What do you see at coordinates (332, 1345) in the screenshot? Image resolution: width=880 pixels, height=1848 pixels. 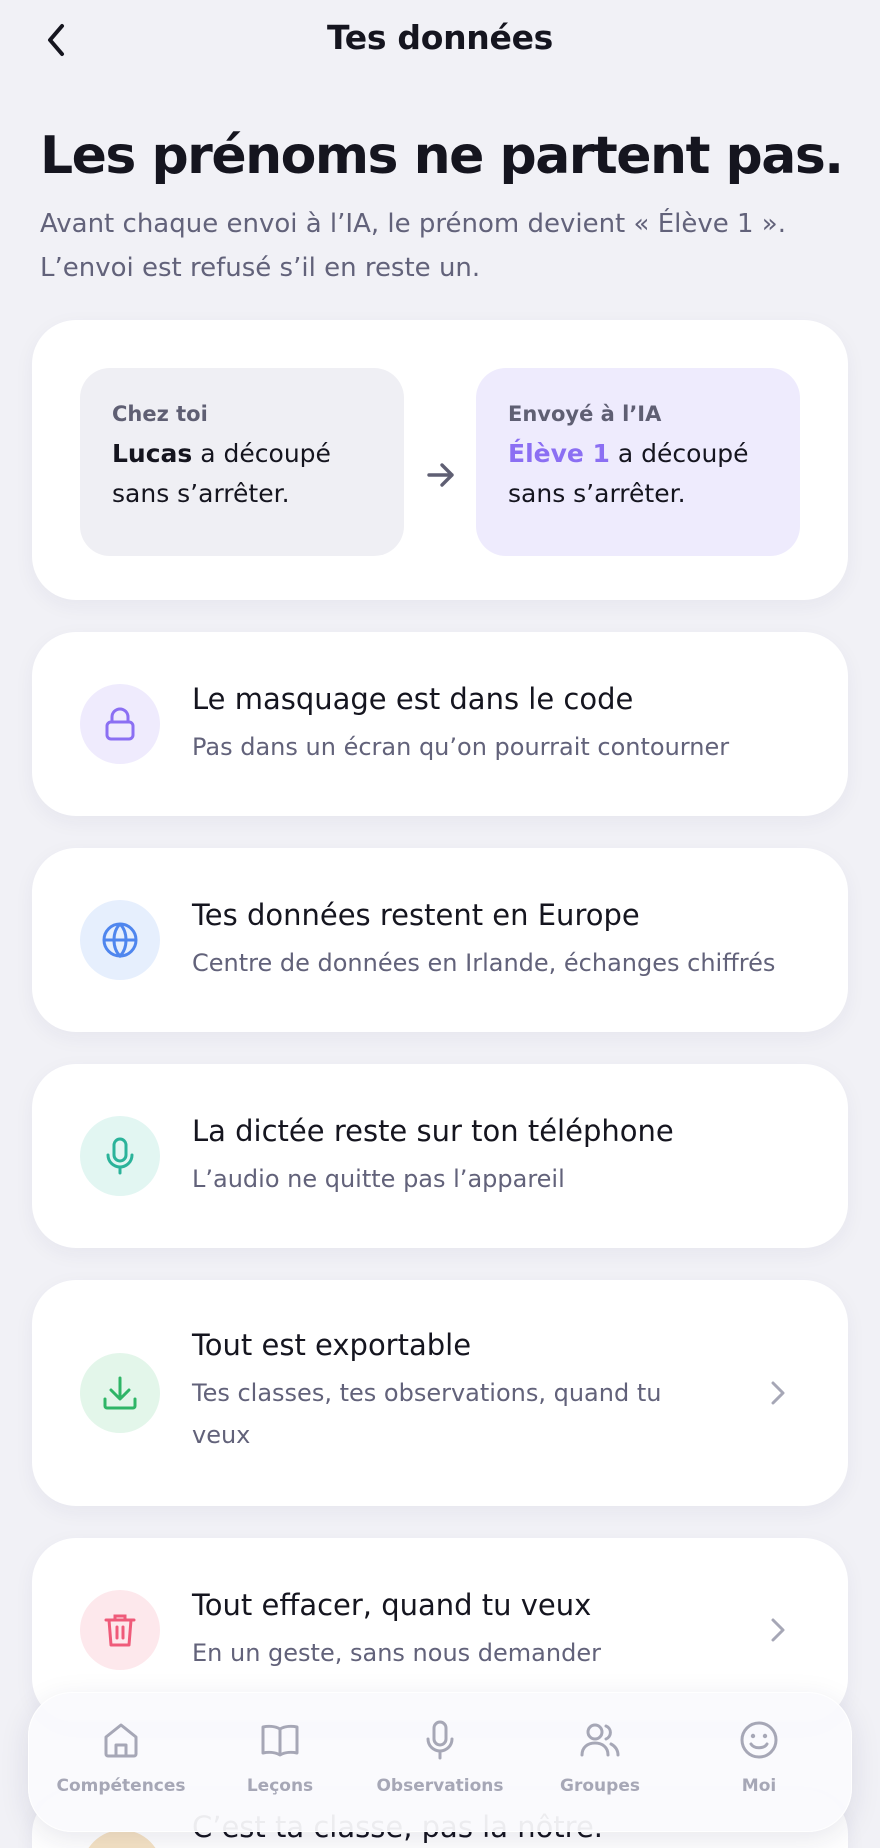 I see `feature-title: Tout est exportable` at bounding box center [332, 1345].